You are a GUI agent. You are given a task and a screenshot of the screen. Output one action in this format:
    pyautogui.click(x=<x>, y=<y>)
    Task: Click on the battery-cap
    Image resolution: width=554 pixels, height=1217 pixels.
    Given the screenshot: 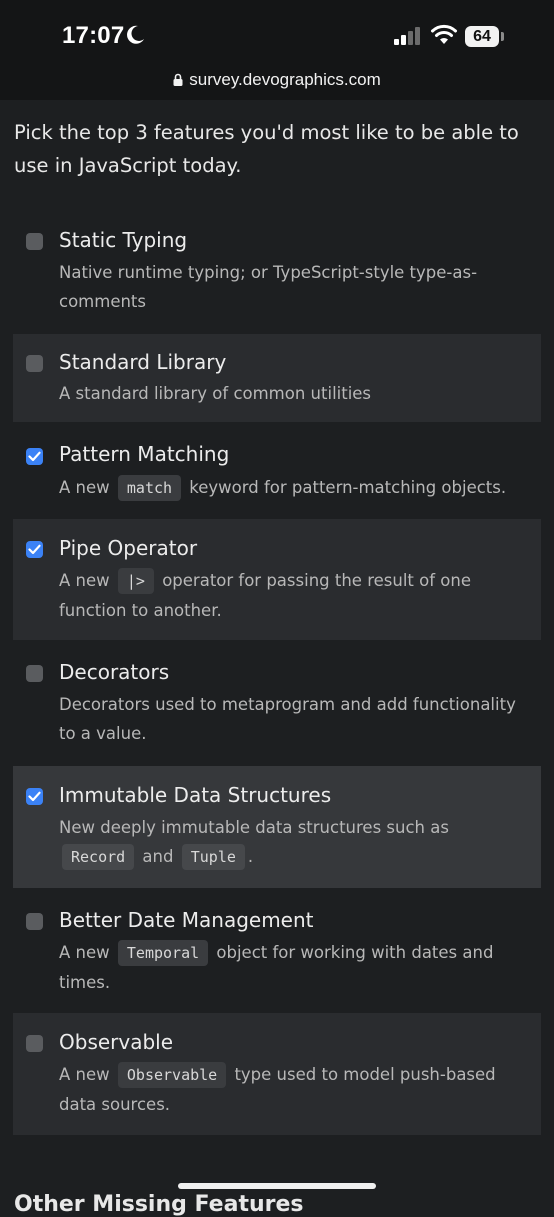 What is the action you would take?
    pyautogui.click(x=502, y=36)
    